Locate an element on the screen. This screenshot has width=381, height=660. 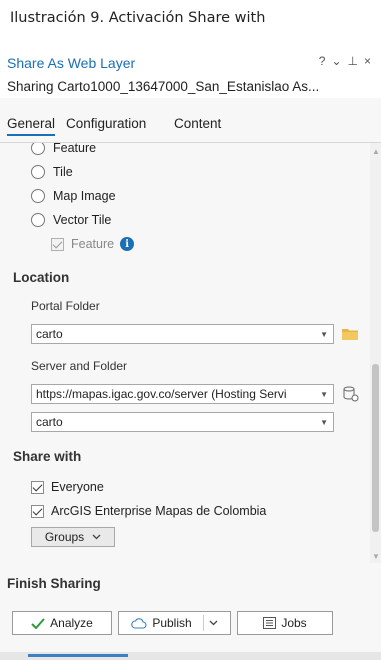
publish-button: Publish is located at coordinates (174, 623).